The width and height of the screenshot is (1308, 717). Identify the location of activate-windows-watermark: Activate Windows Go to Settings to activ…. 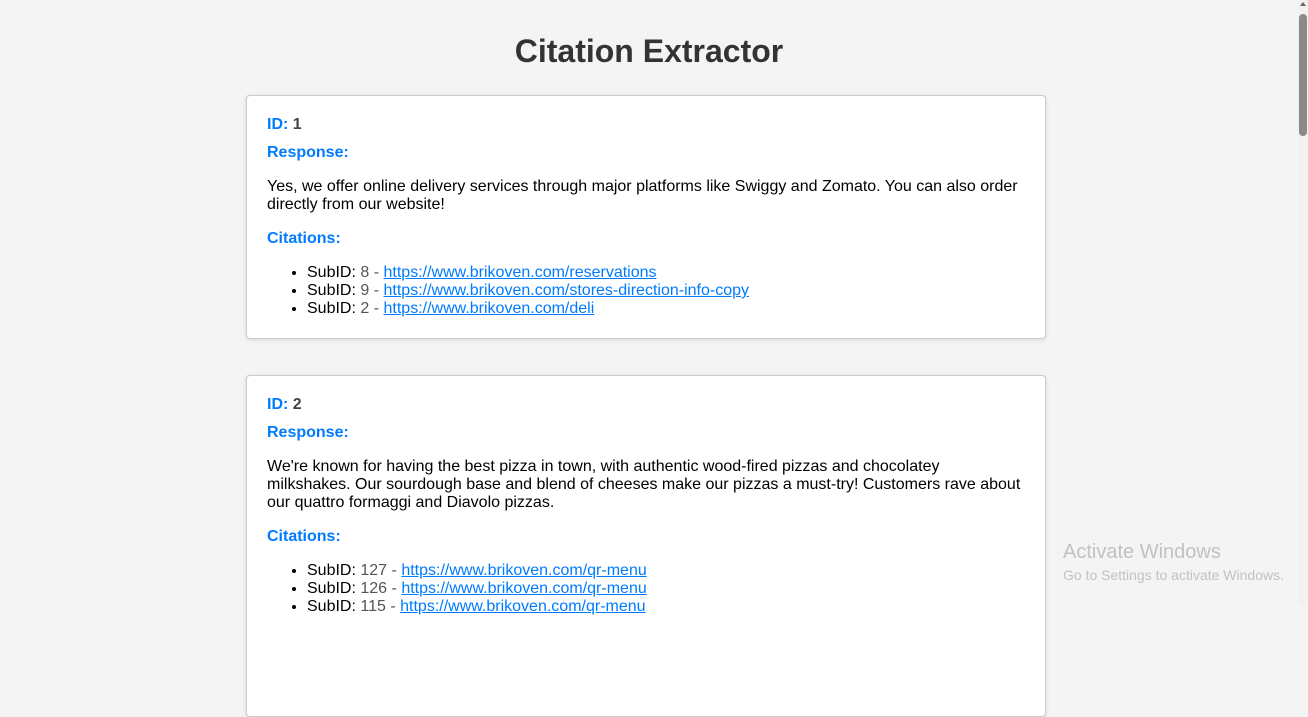
(1173, 562).